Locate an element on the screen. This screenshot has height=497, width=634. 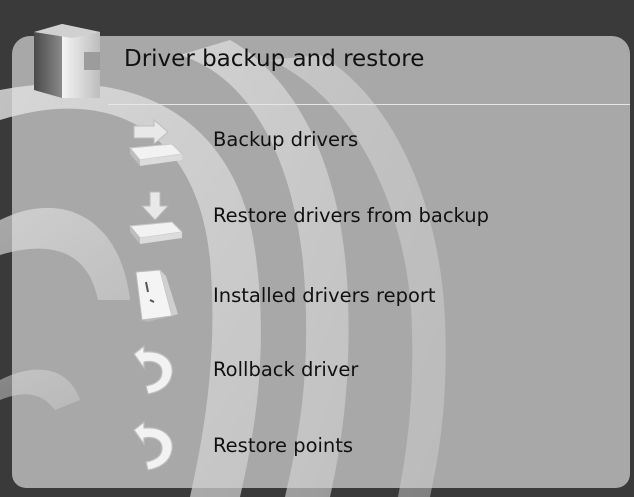
menu-item-restore-points: Restore points is located at coordinates (370, 448).